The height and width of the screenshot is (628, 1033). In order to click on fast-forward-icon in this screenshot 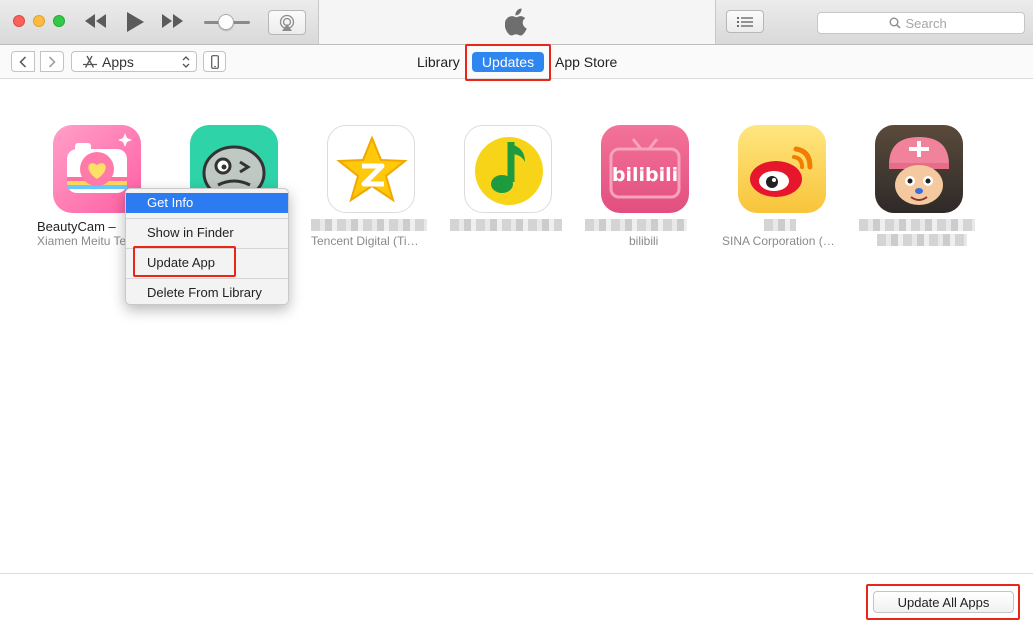, I will do `click(172, 21)`.